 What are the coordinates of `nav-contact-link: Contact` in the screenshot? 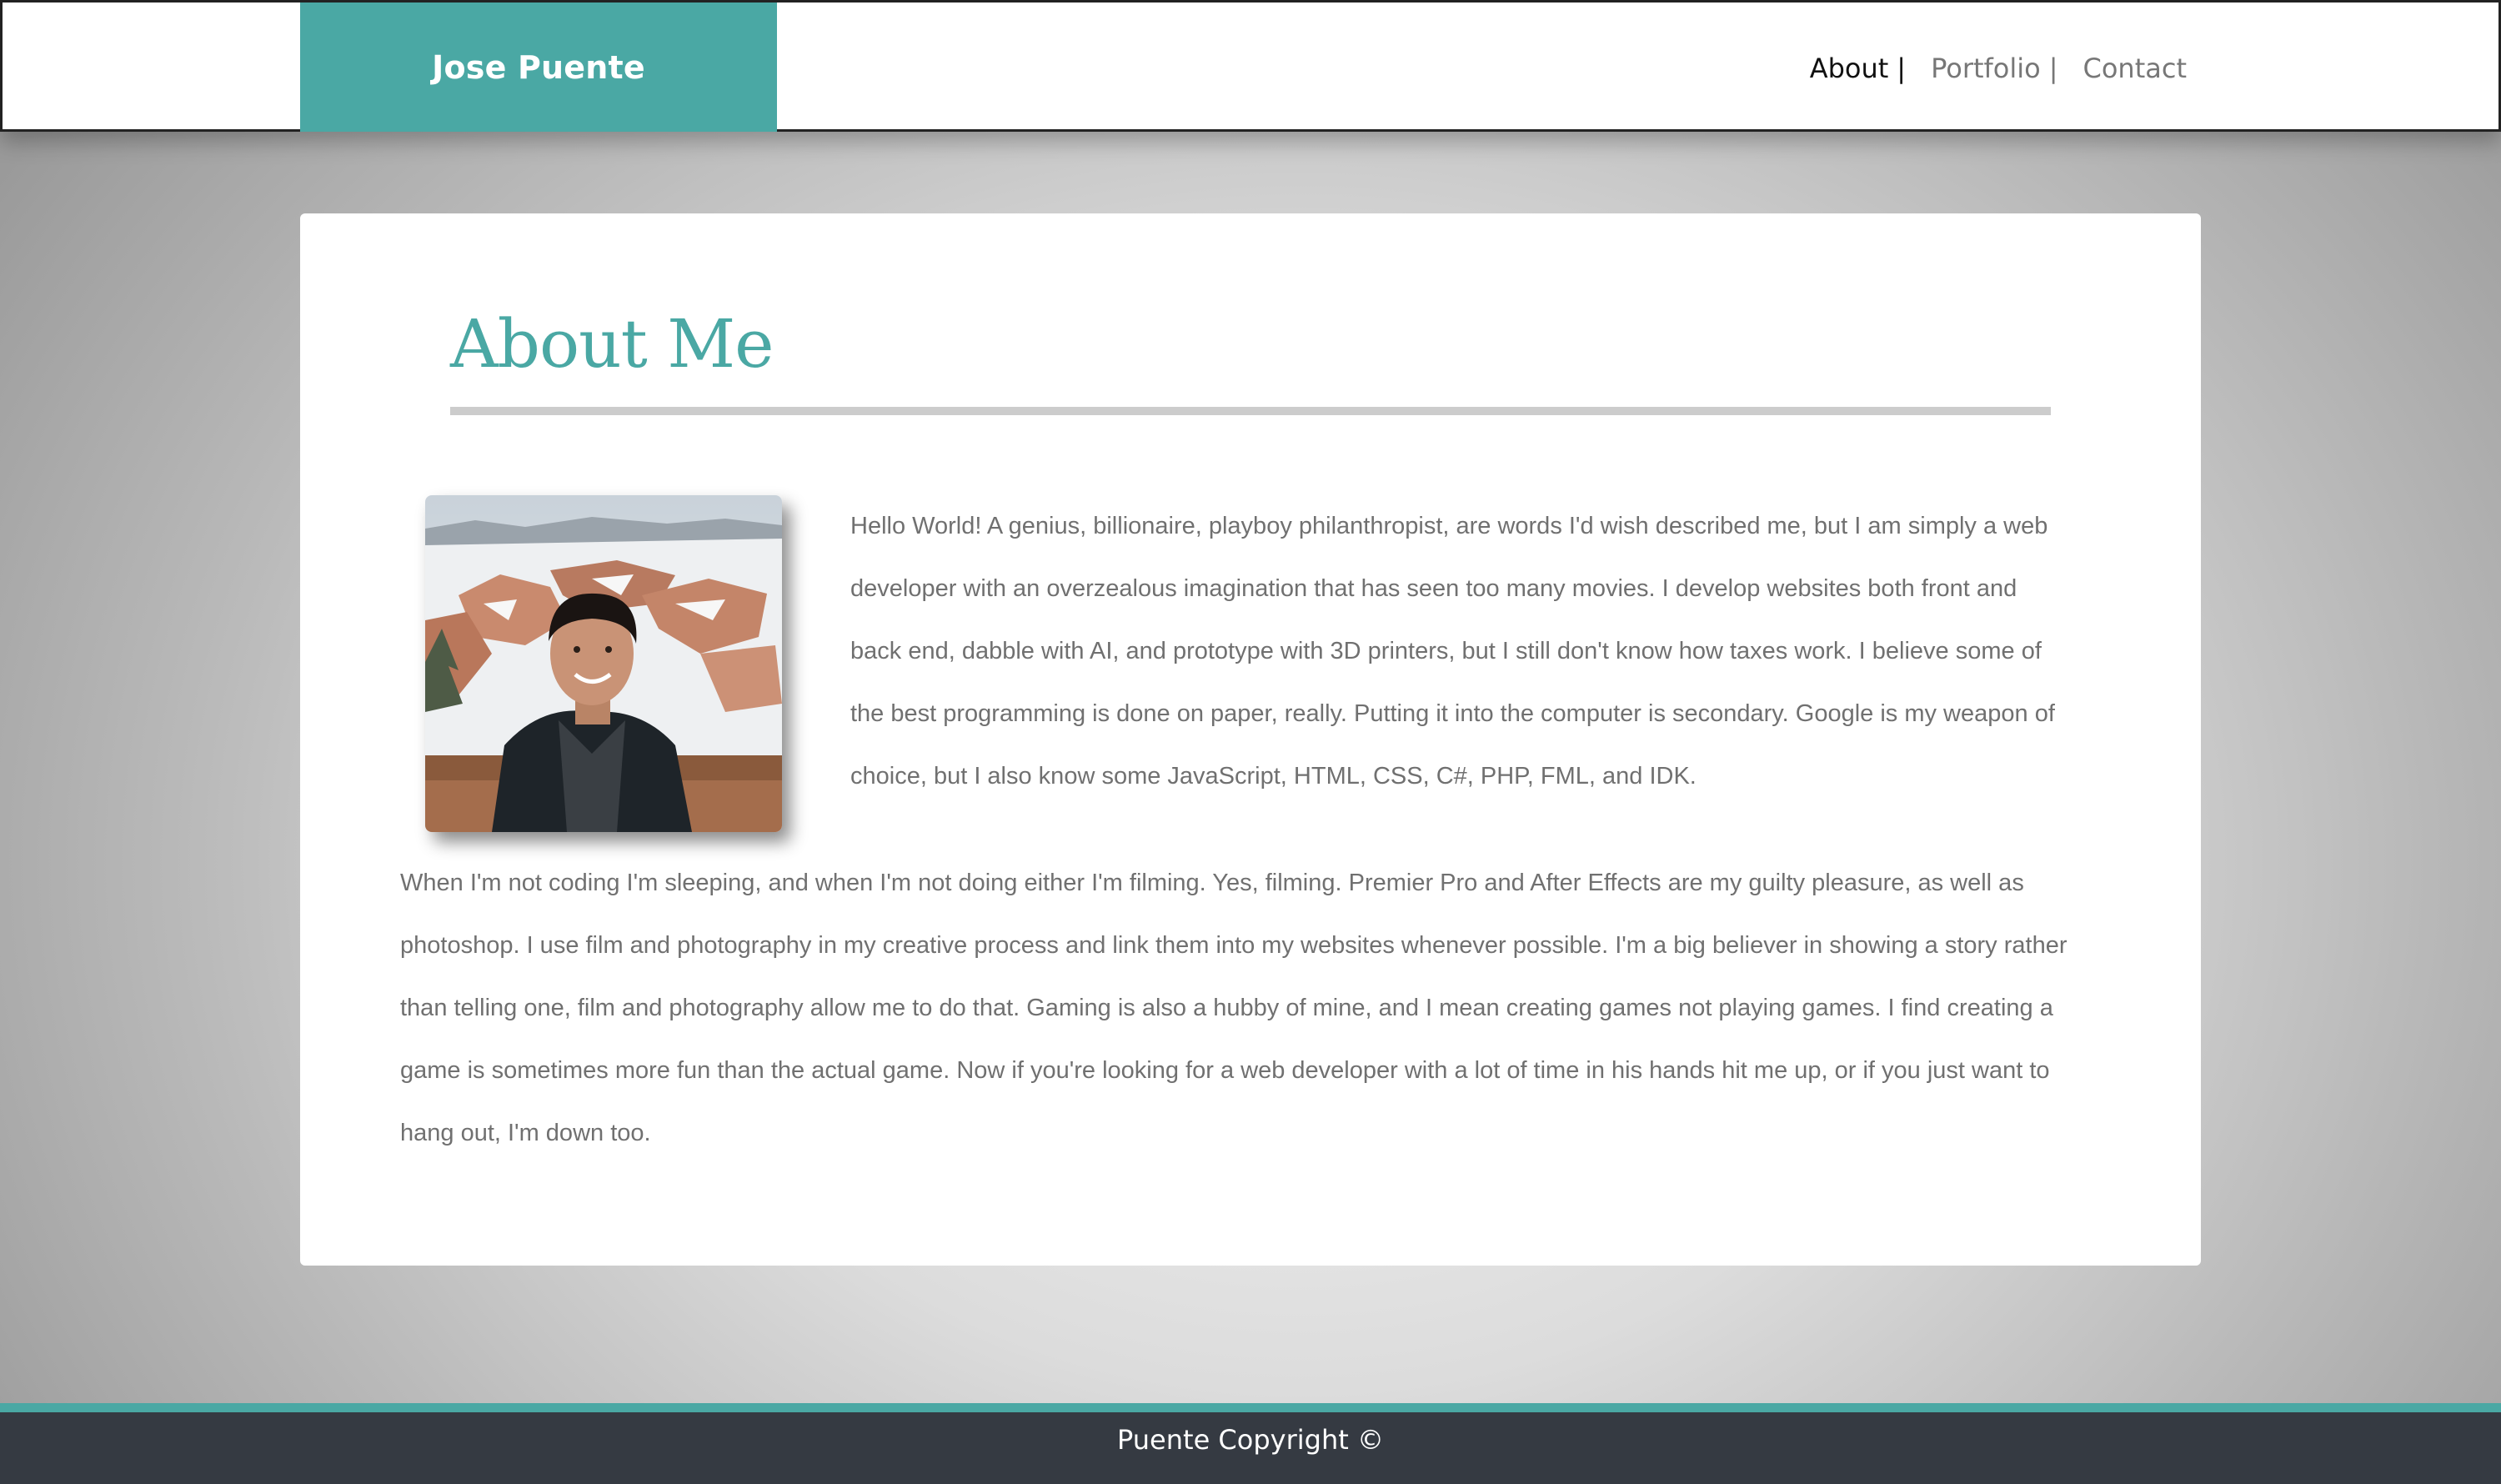 It's located at (2135, 68).